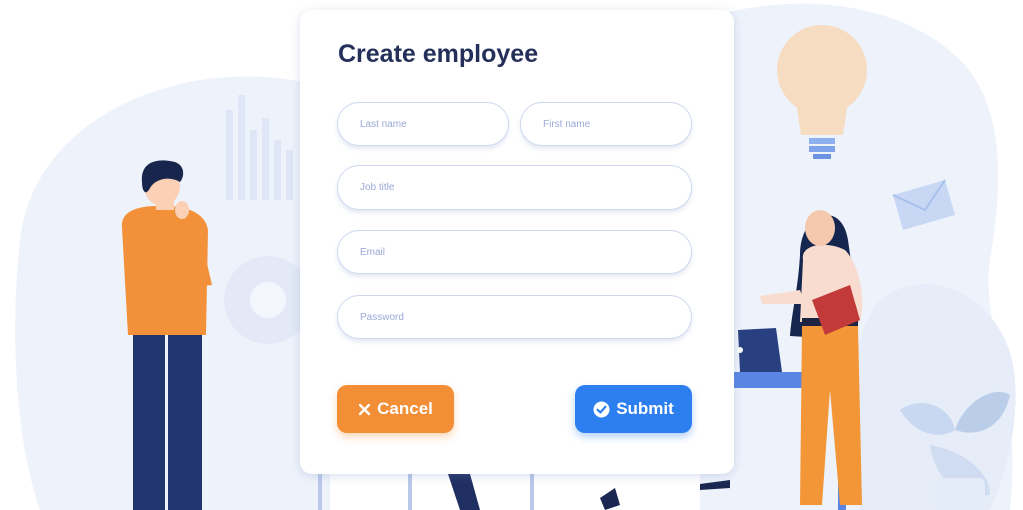 The image size is (1023, 510). I want to click on email-input, so click(514, 252).